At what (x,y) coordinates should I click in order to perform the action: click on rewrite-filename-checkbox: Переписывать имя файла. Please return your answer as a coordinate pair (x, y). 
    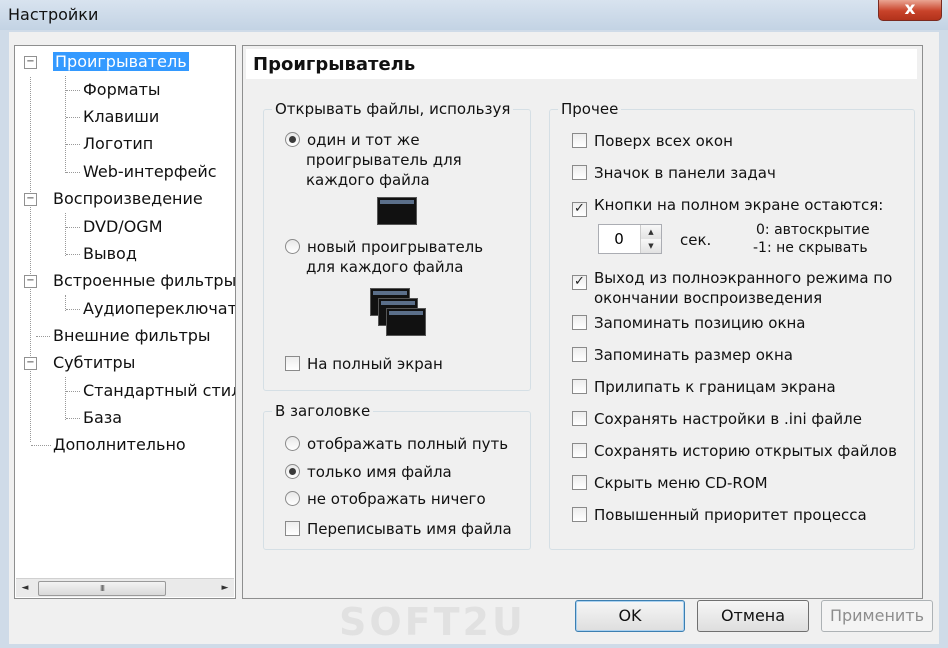
    Looking at the image, I should click on (398, 529).